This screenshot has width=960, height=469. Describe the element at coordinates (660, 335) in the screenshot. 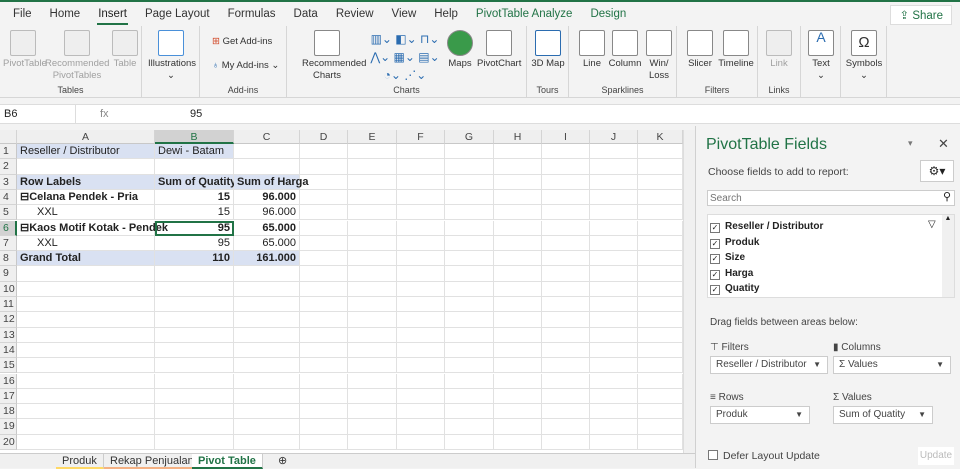

I see `cell-k13` at that location.